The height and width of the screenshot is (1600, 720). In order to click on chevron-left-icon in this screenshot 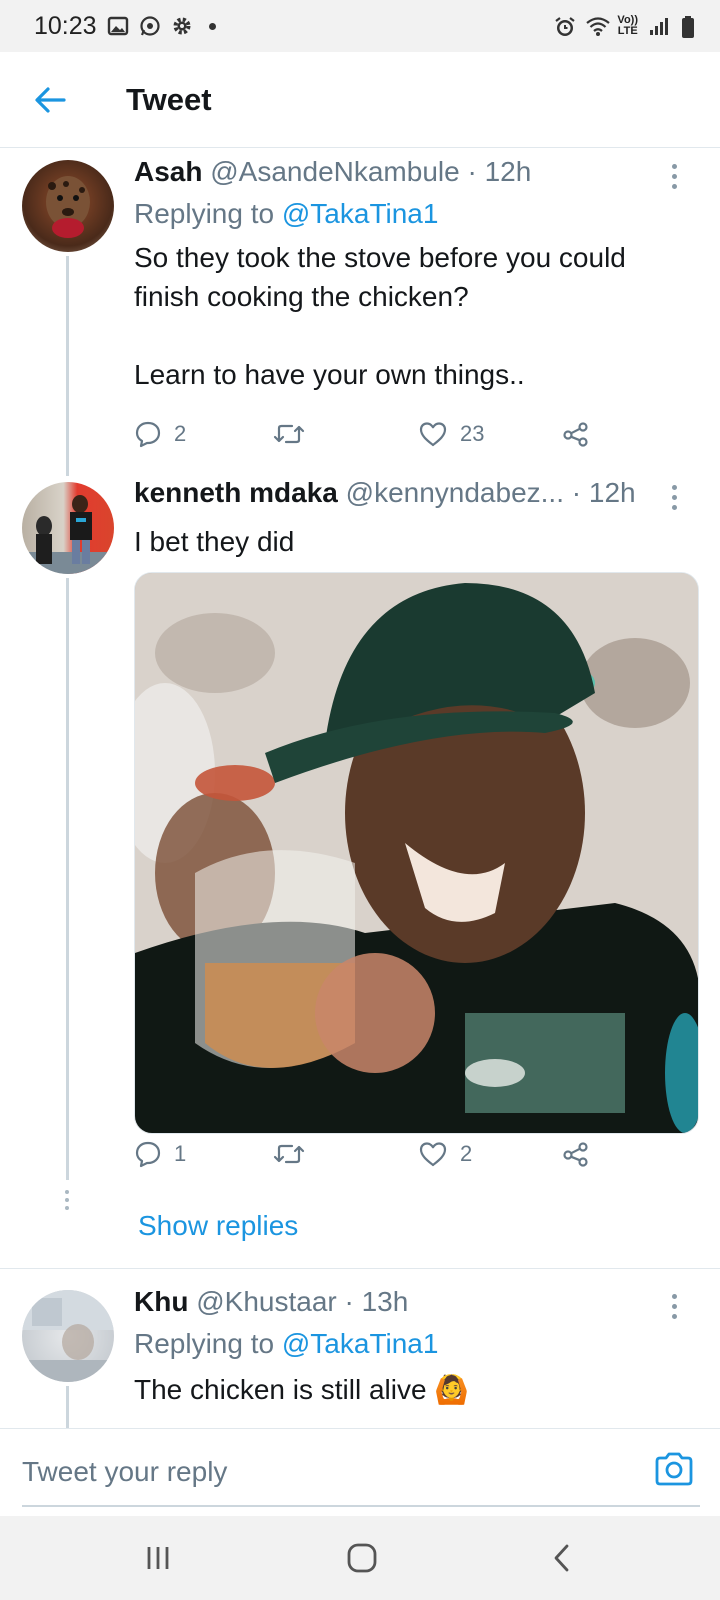, I will do `click(561, 1558)`.